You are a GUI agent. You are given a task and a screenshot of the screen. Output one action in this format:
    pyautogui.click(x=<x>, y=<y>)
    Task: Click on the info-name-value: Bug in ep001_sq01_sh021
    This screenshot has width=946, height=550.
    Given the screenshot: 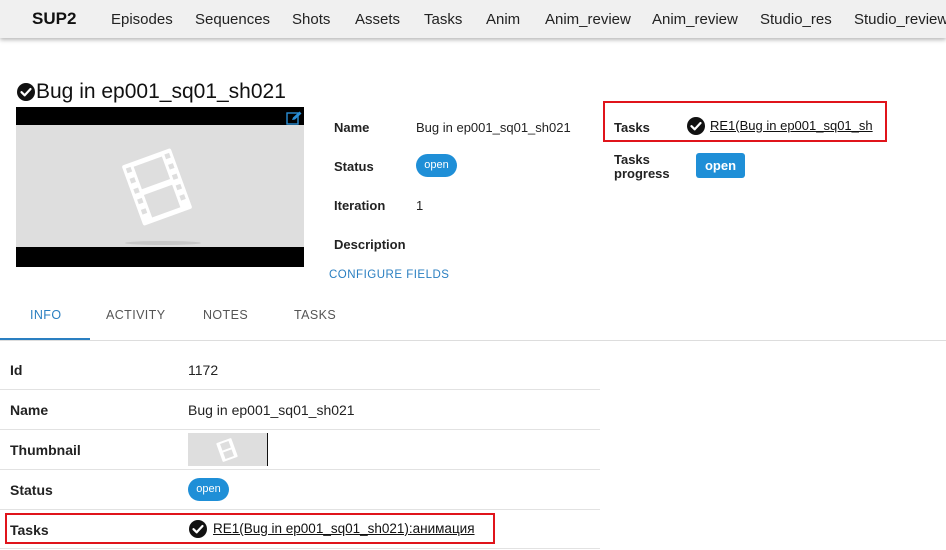 What is the action you would take?
    pyautogui.click(x=271, y=410)
    